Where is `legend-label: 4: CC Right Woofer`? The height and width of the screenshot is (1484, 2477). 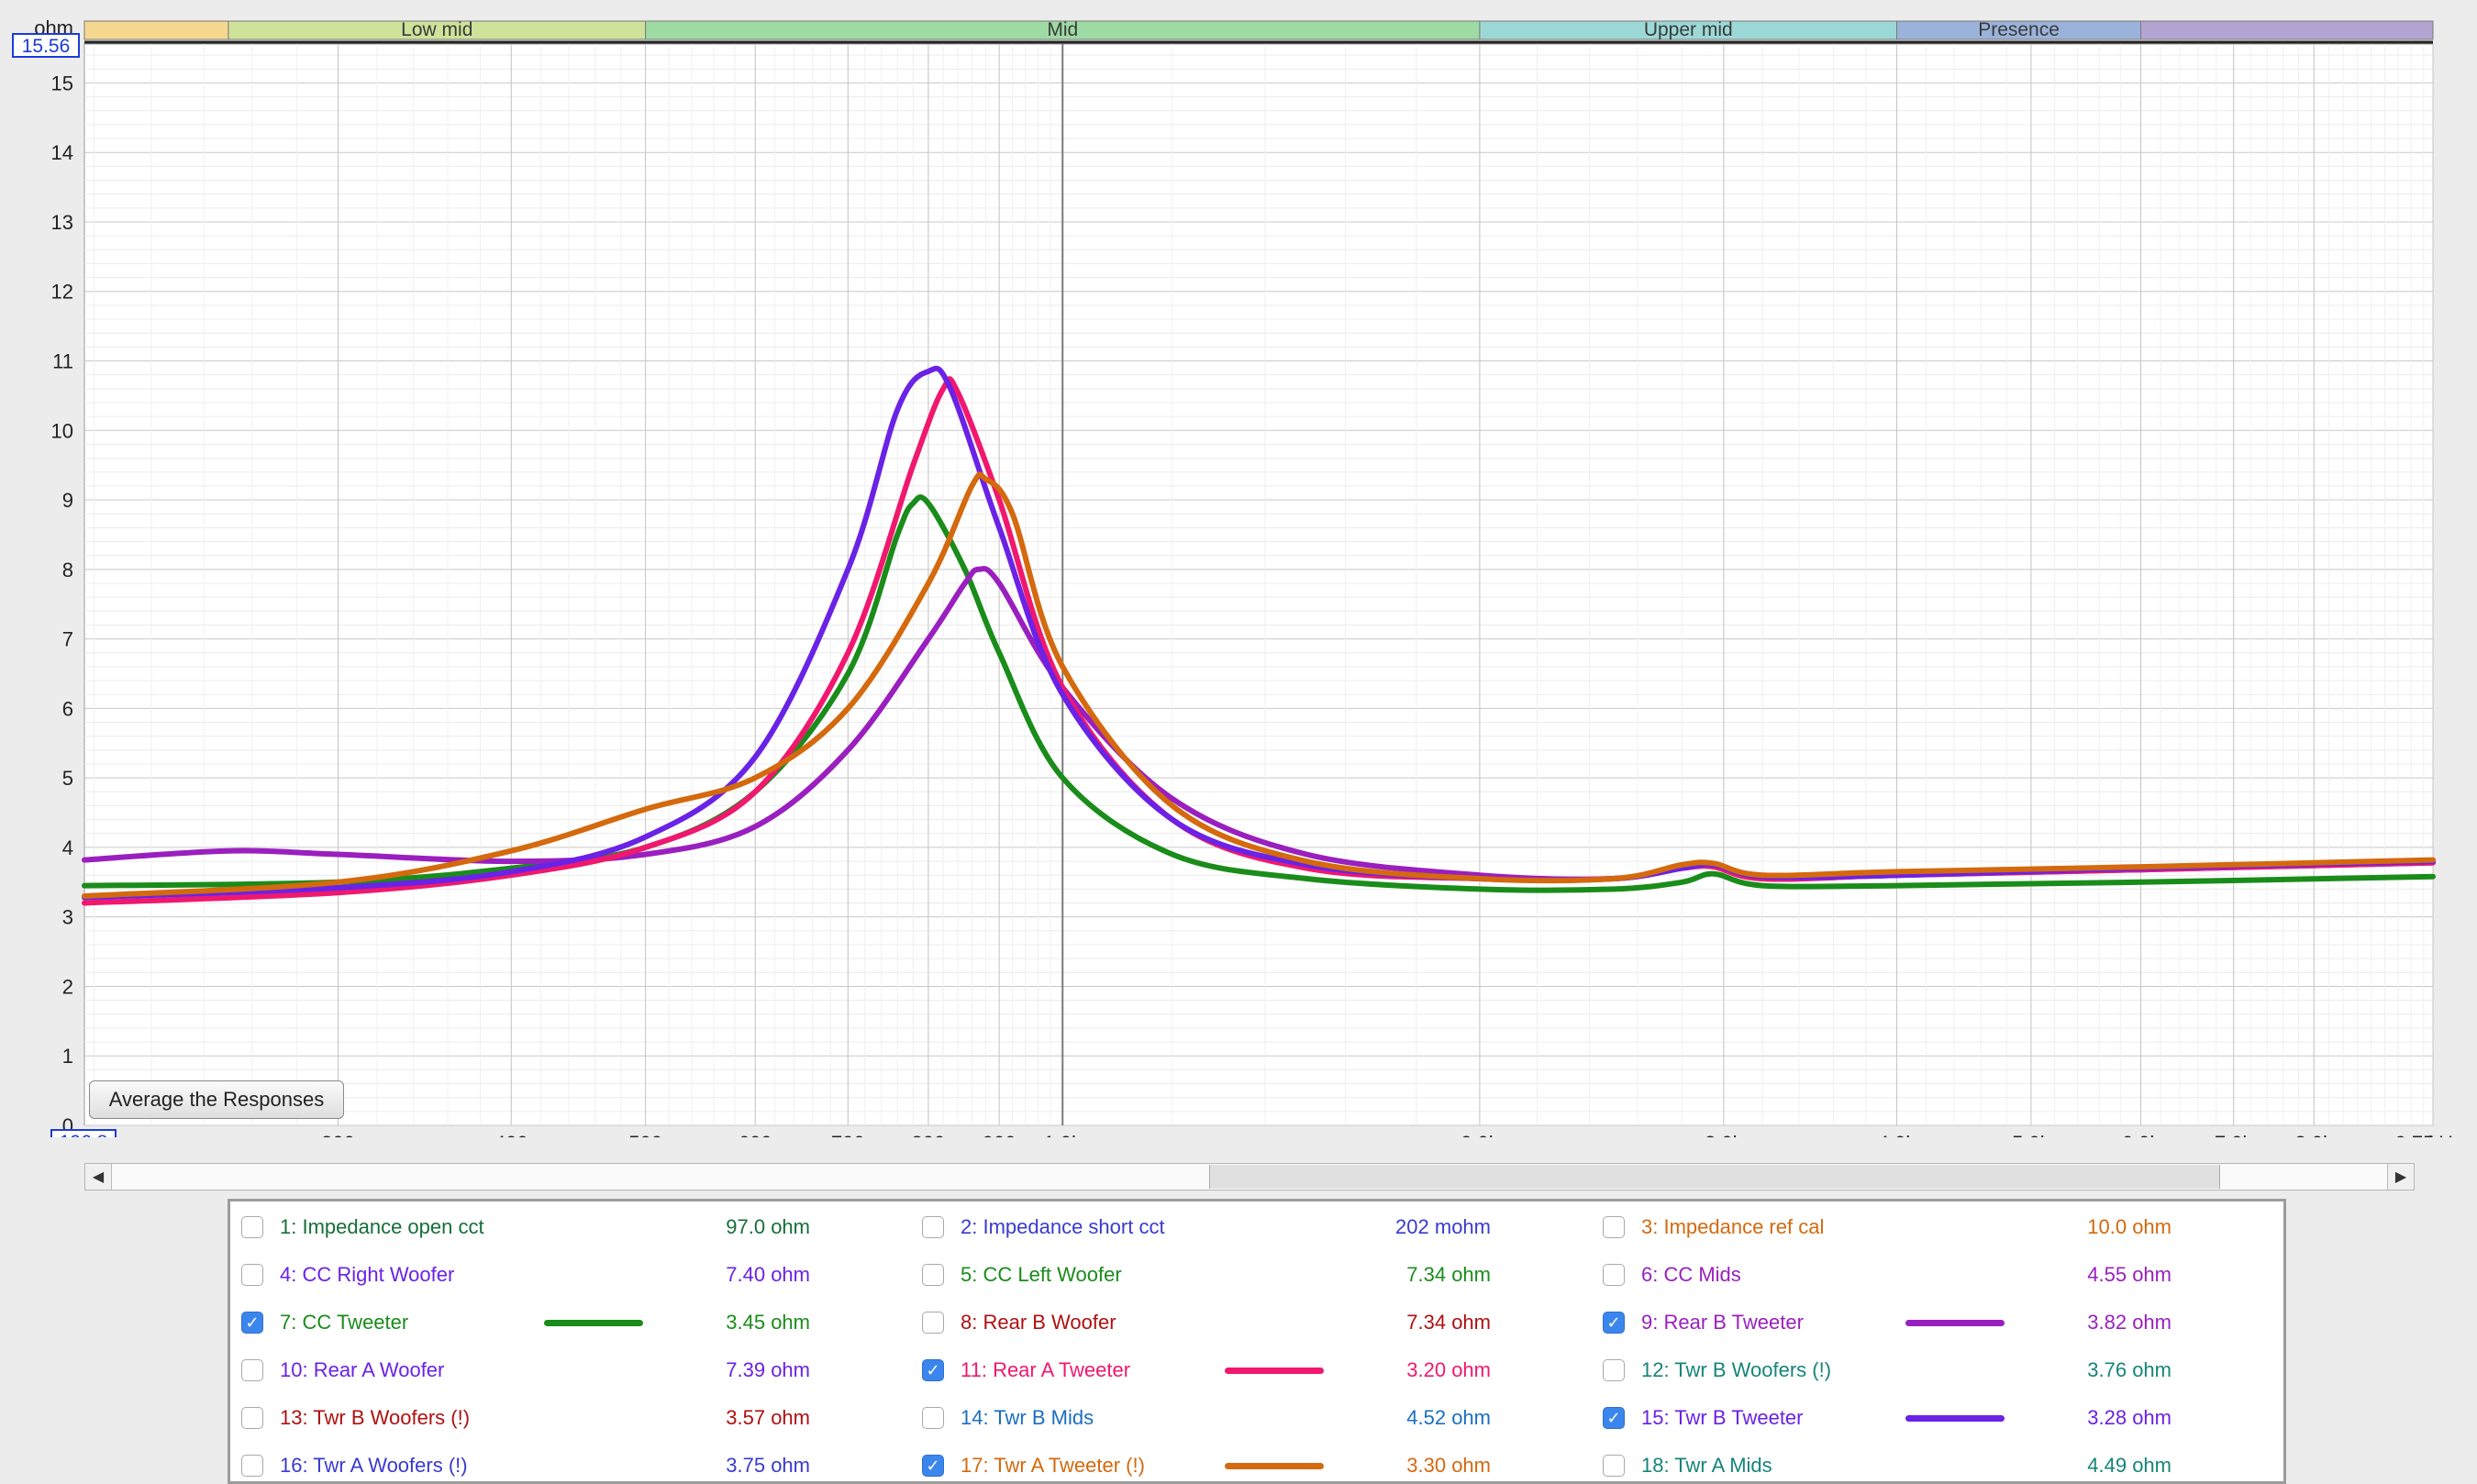
legend-label: 4: CC Right Woofer is located at coordinates (368, 1274).